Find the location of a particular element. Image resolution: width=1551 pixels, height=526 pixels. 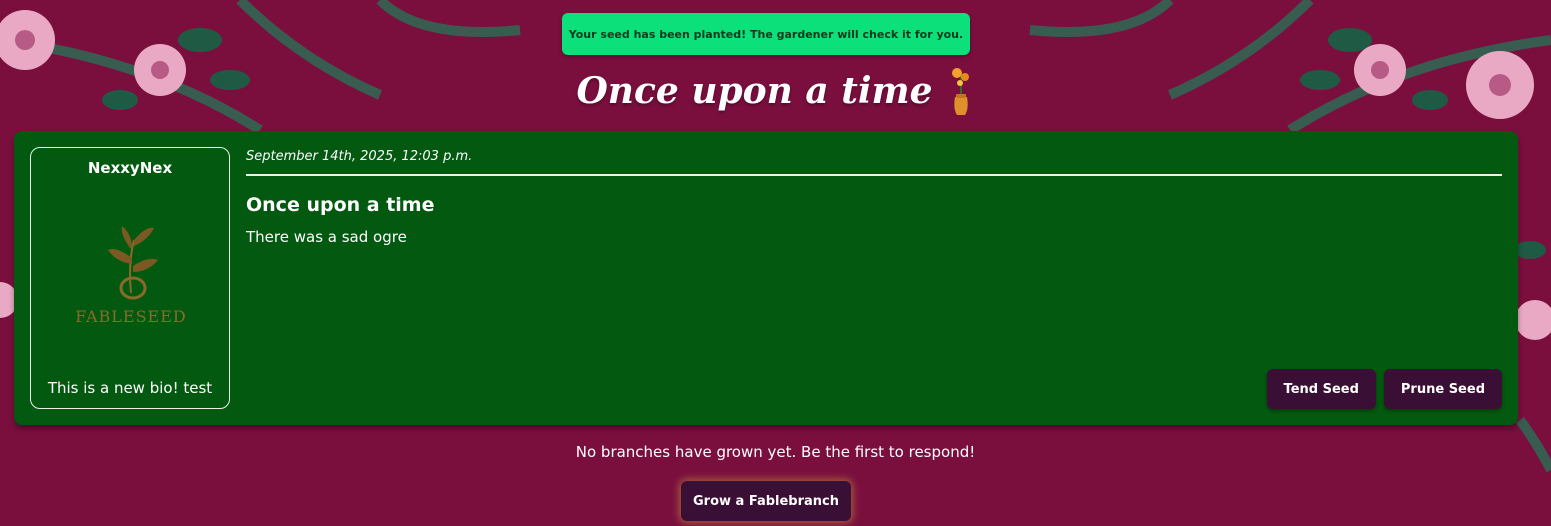

avatar: FABLESEED is located at coordinates (130, 276).